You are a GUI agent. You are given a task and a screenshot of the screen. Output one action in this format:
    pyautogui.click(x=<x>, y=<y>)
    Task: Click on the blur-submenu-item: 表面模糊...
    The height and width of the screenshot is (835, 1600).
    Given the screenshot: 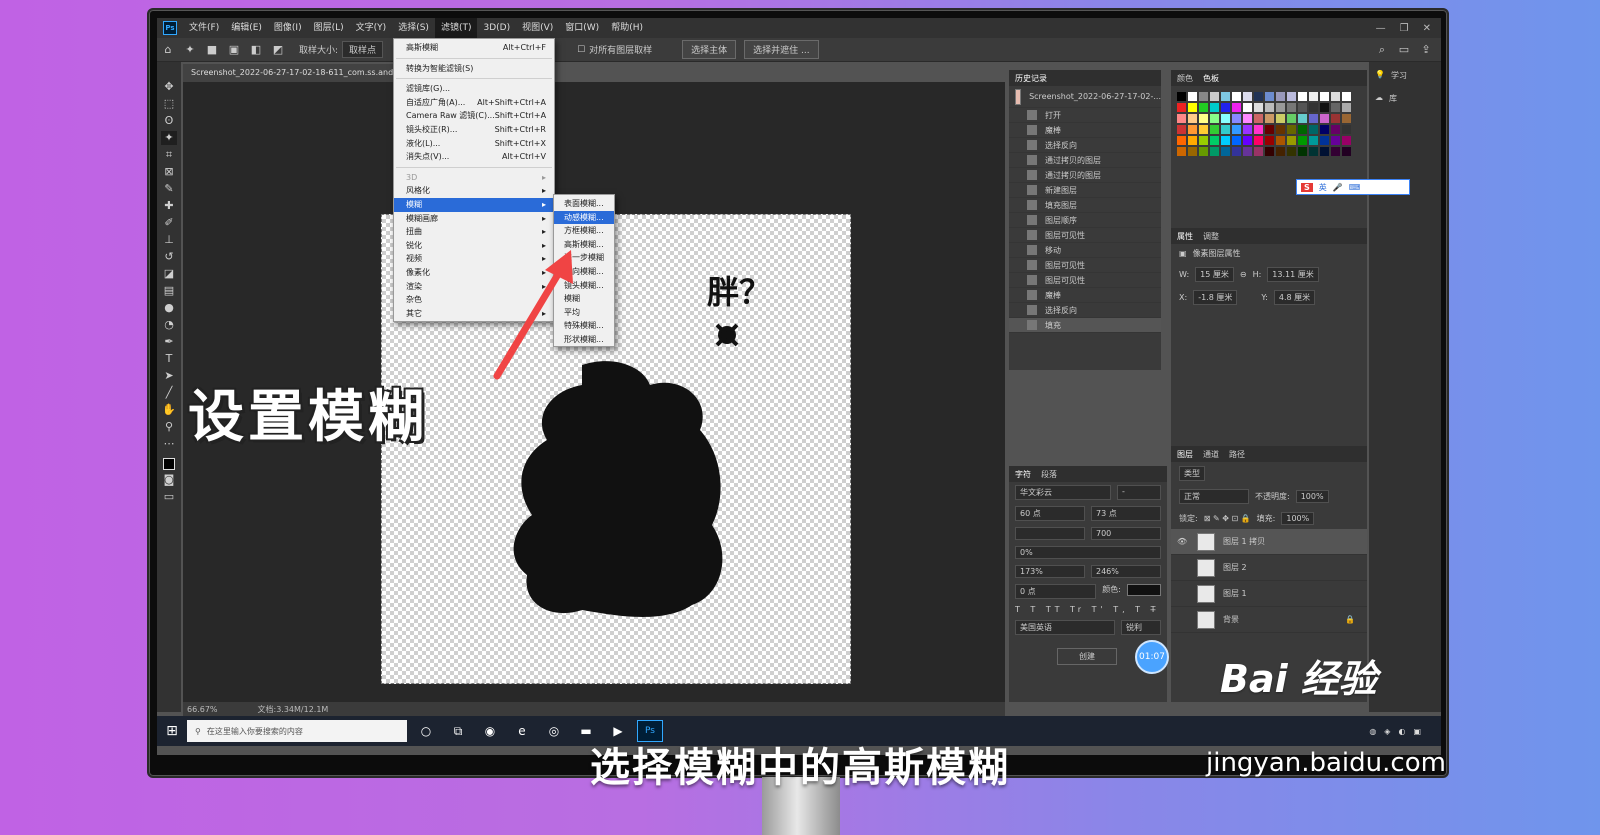 What is the action you would take?
    pyautogui.click(x=584, y=204)
    